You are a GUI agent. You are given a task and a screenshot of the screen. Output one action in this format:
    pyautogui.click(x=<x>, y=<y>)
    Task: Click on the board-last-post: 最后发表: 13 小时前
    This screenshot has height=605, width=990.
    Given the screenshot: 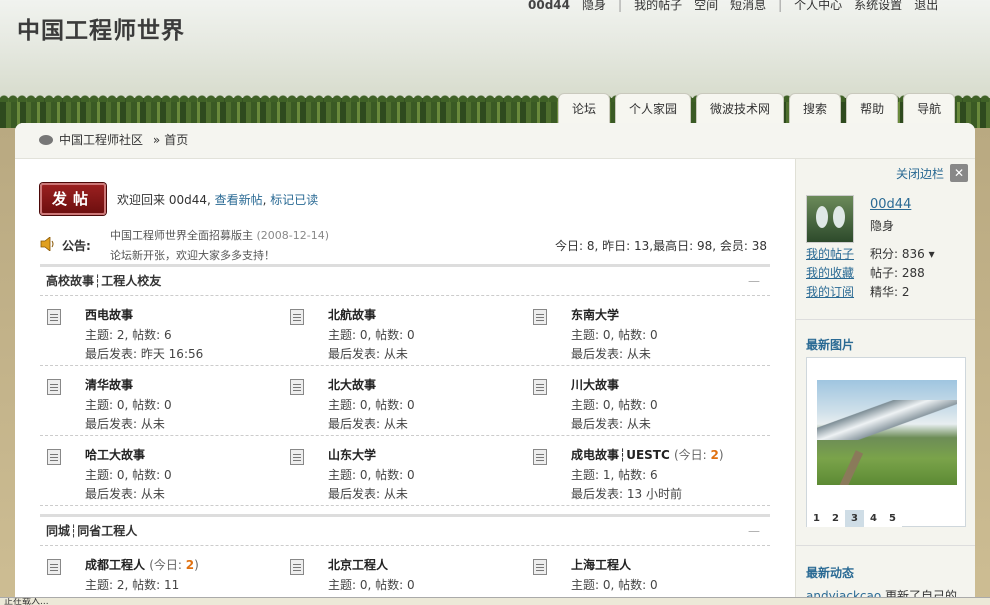 What is the action you would take?
    pyautogui.click(x=626, y=493)
    